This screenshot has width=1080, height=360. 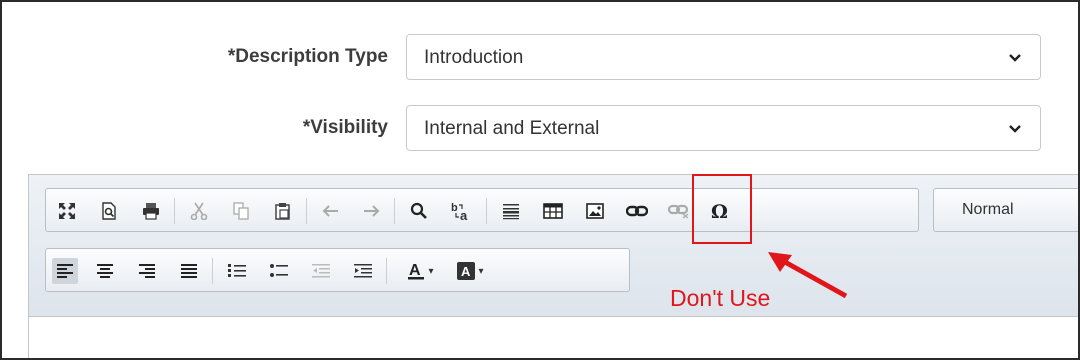 I want to click on description-type-label: *Description Type, so click(x=307, y=56).